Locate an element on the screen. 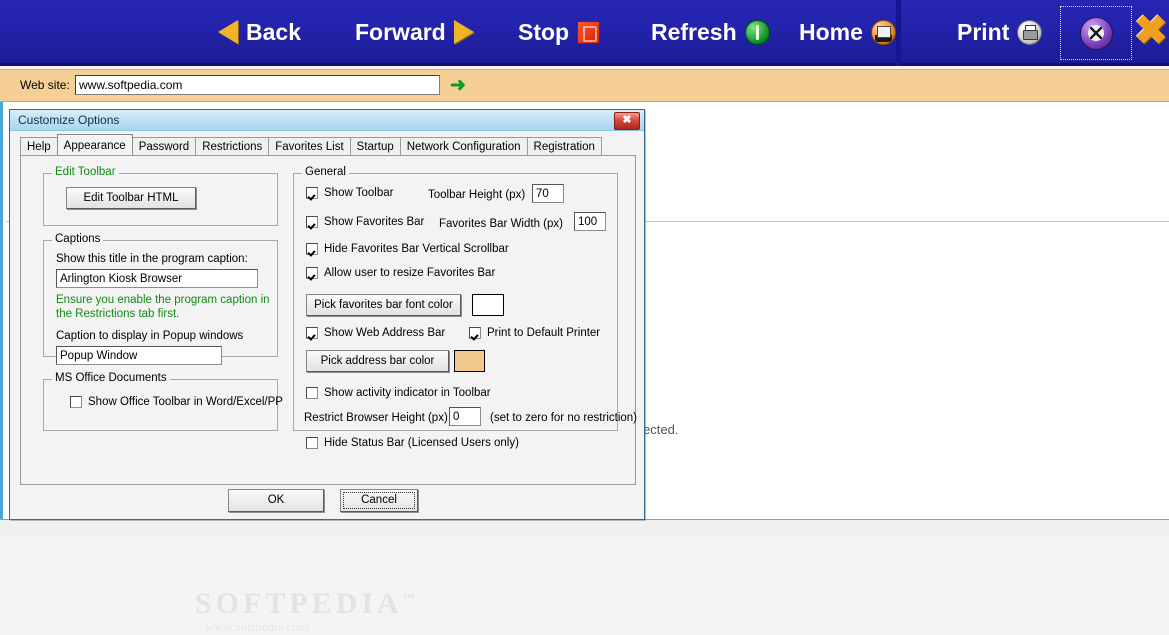 This screenshot has width=1169, height=635. web-address-bar: Web site: ➜ is located at coordinates (584, 85).